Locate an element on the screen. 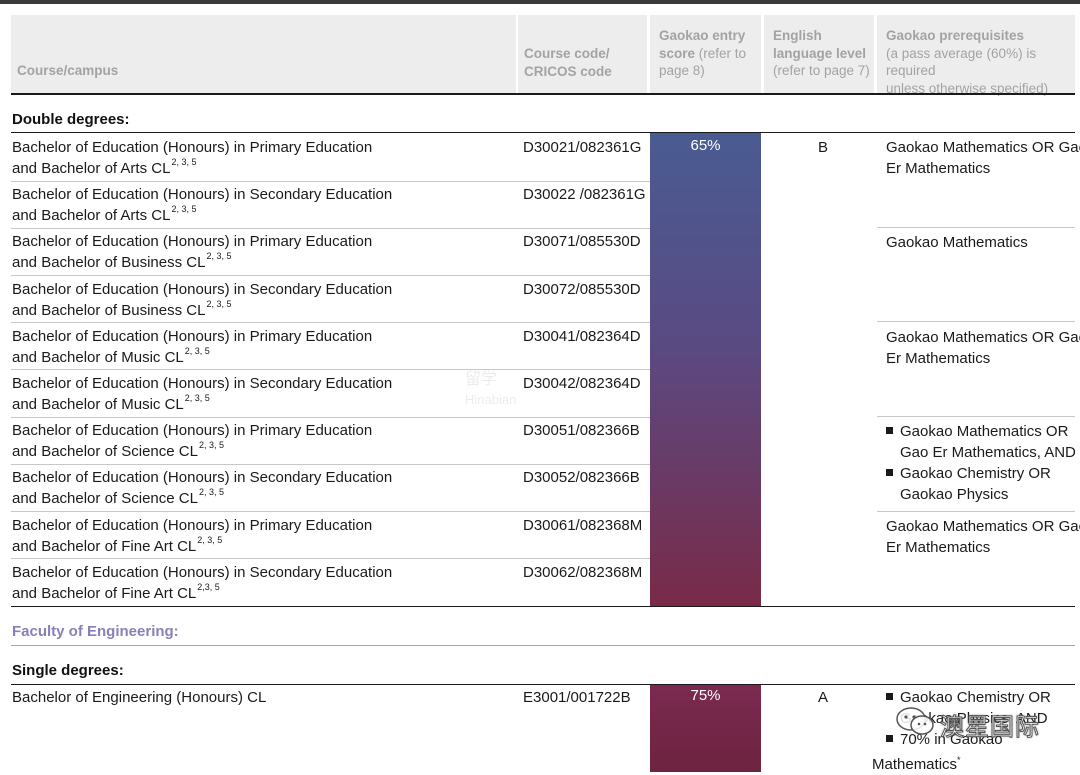 The image size is (1080, 775). faculty-title: Faculty of Engineering: is located at coordinates (95, 631).